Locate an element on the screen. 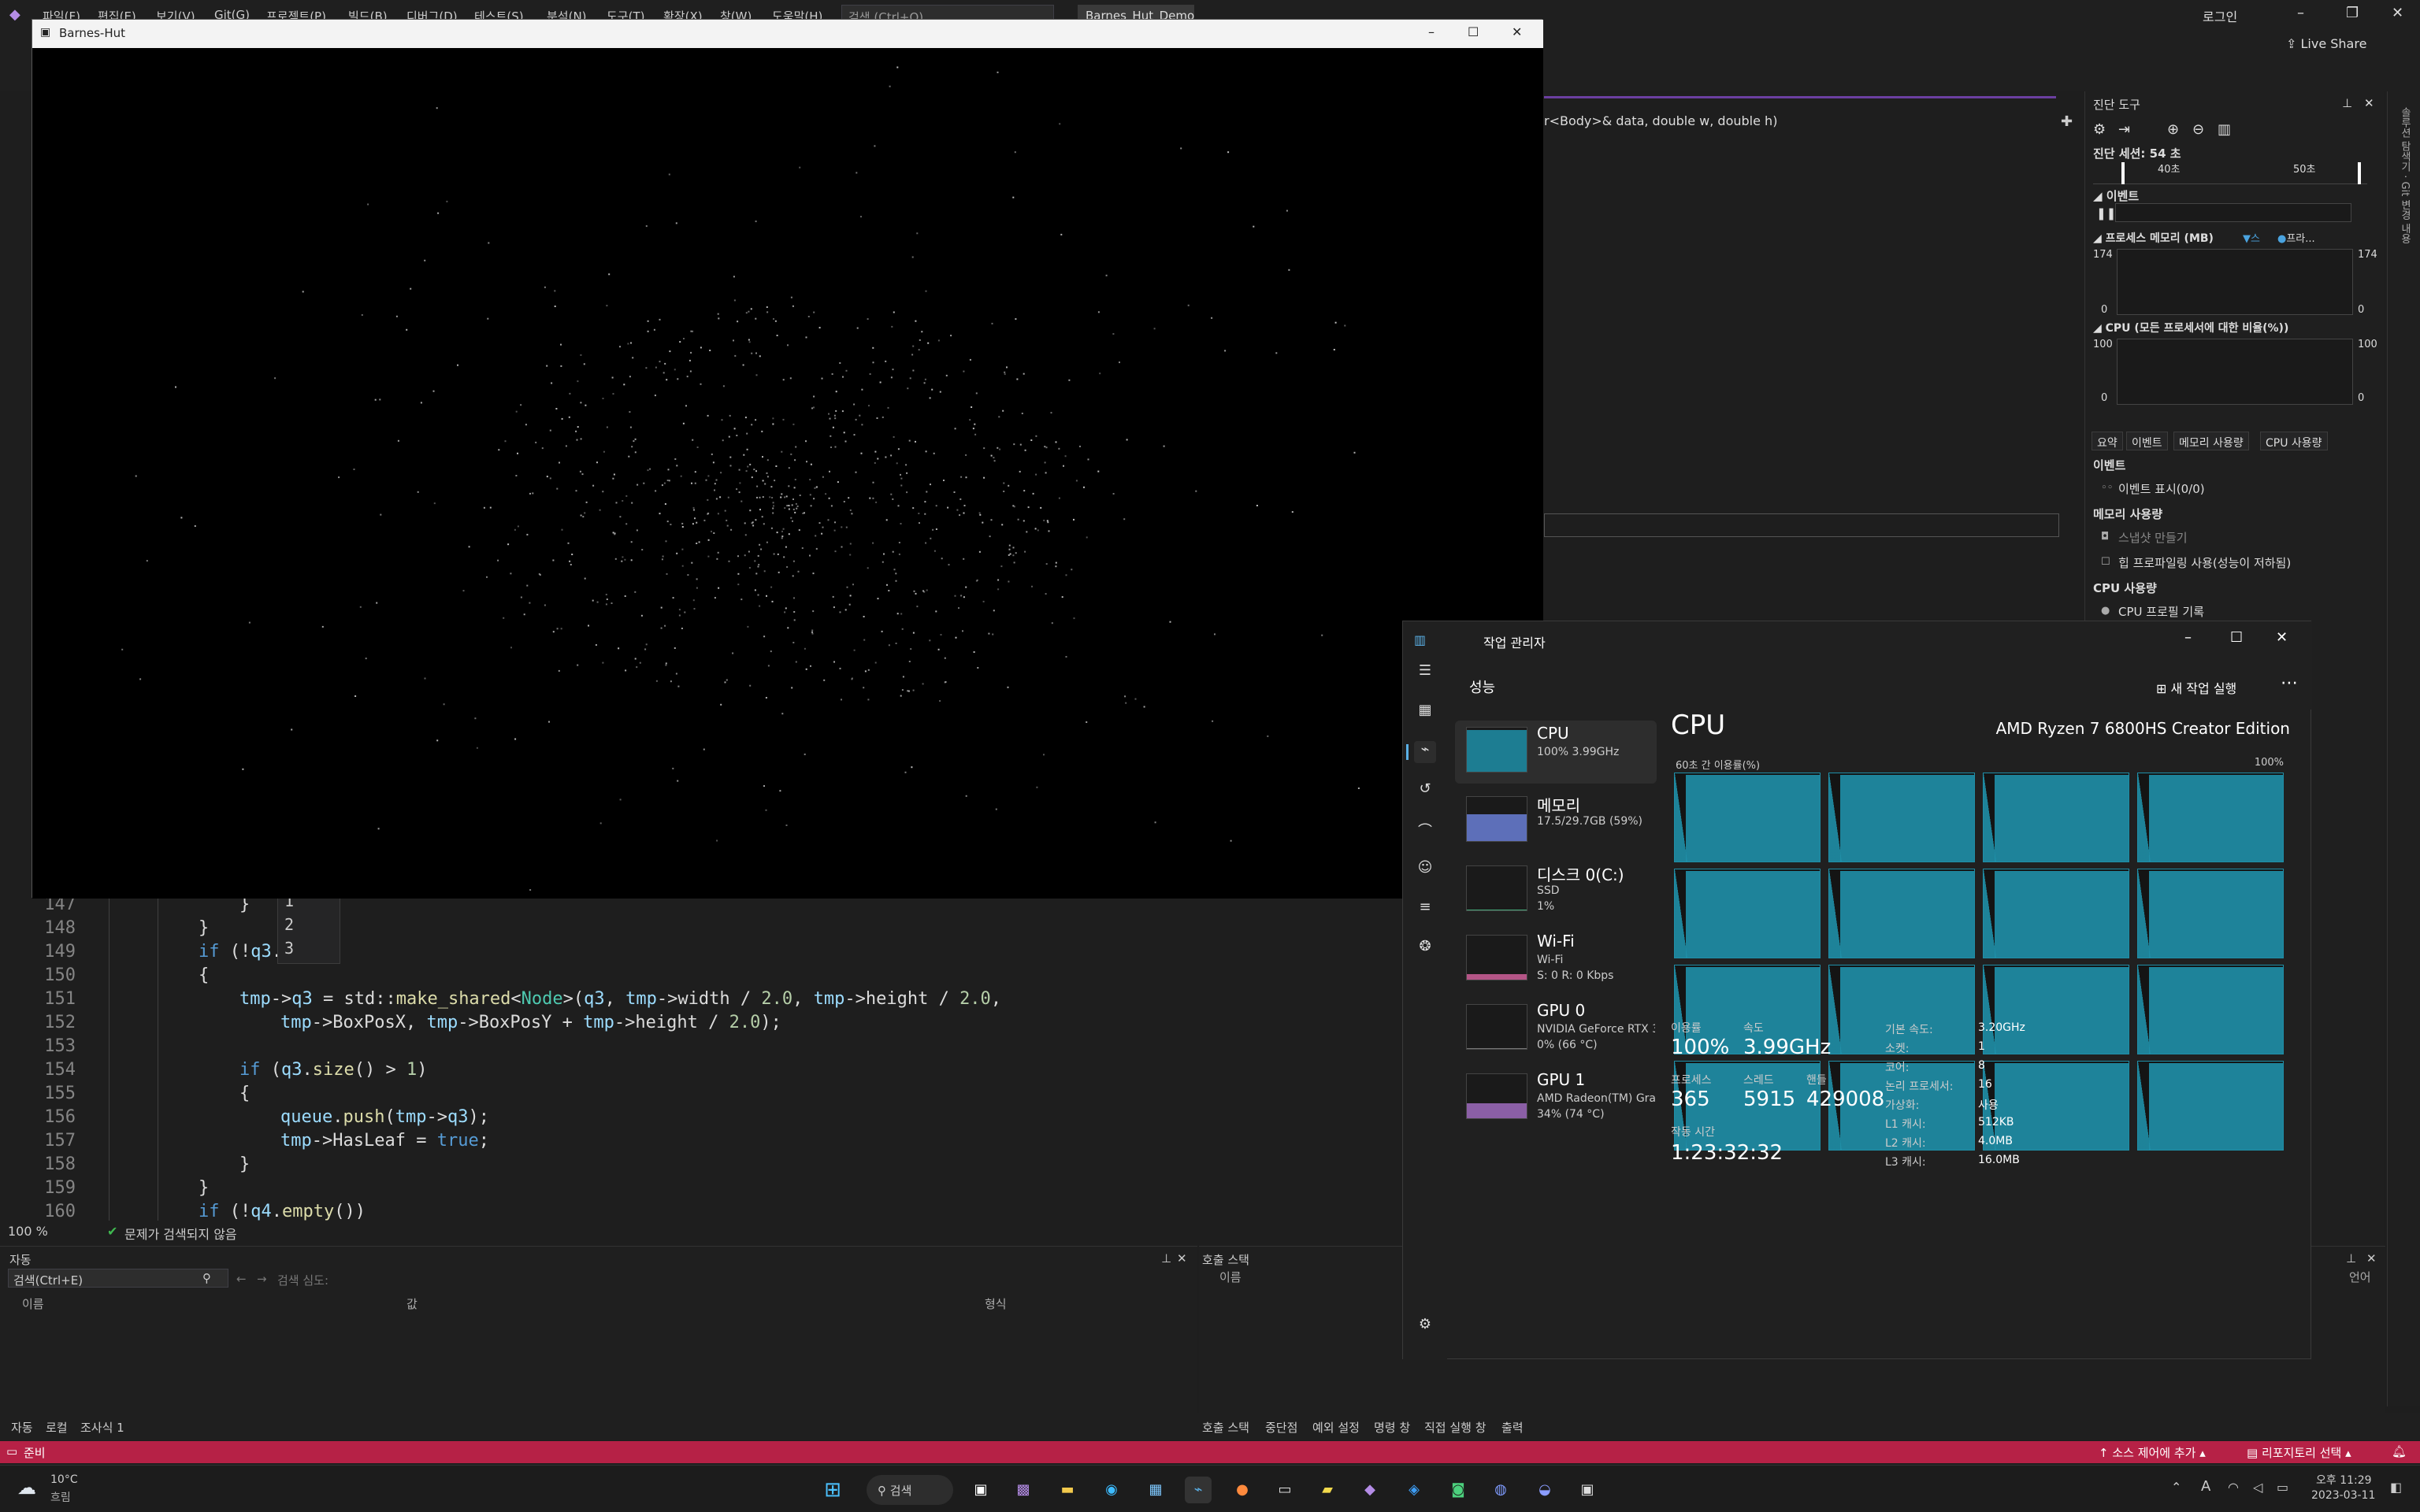  tab-cpu: CPU 사용량 is located at coordinates (2294, 441).